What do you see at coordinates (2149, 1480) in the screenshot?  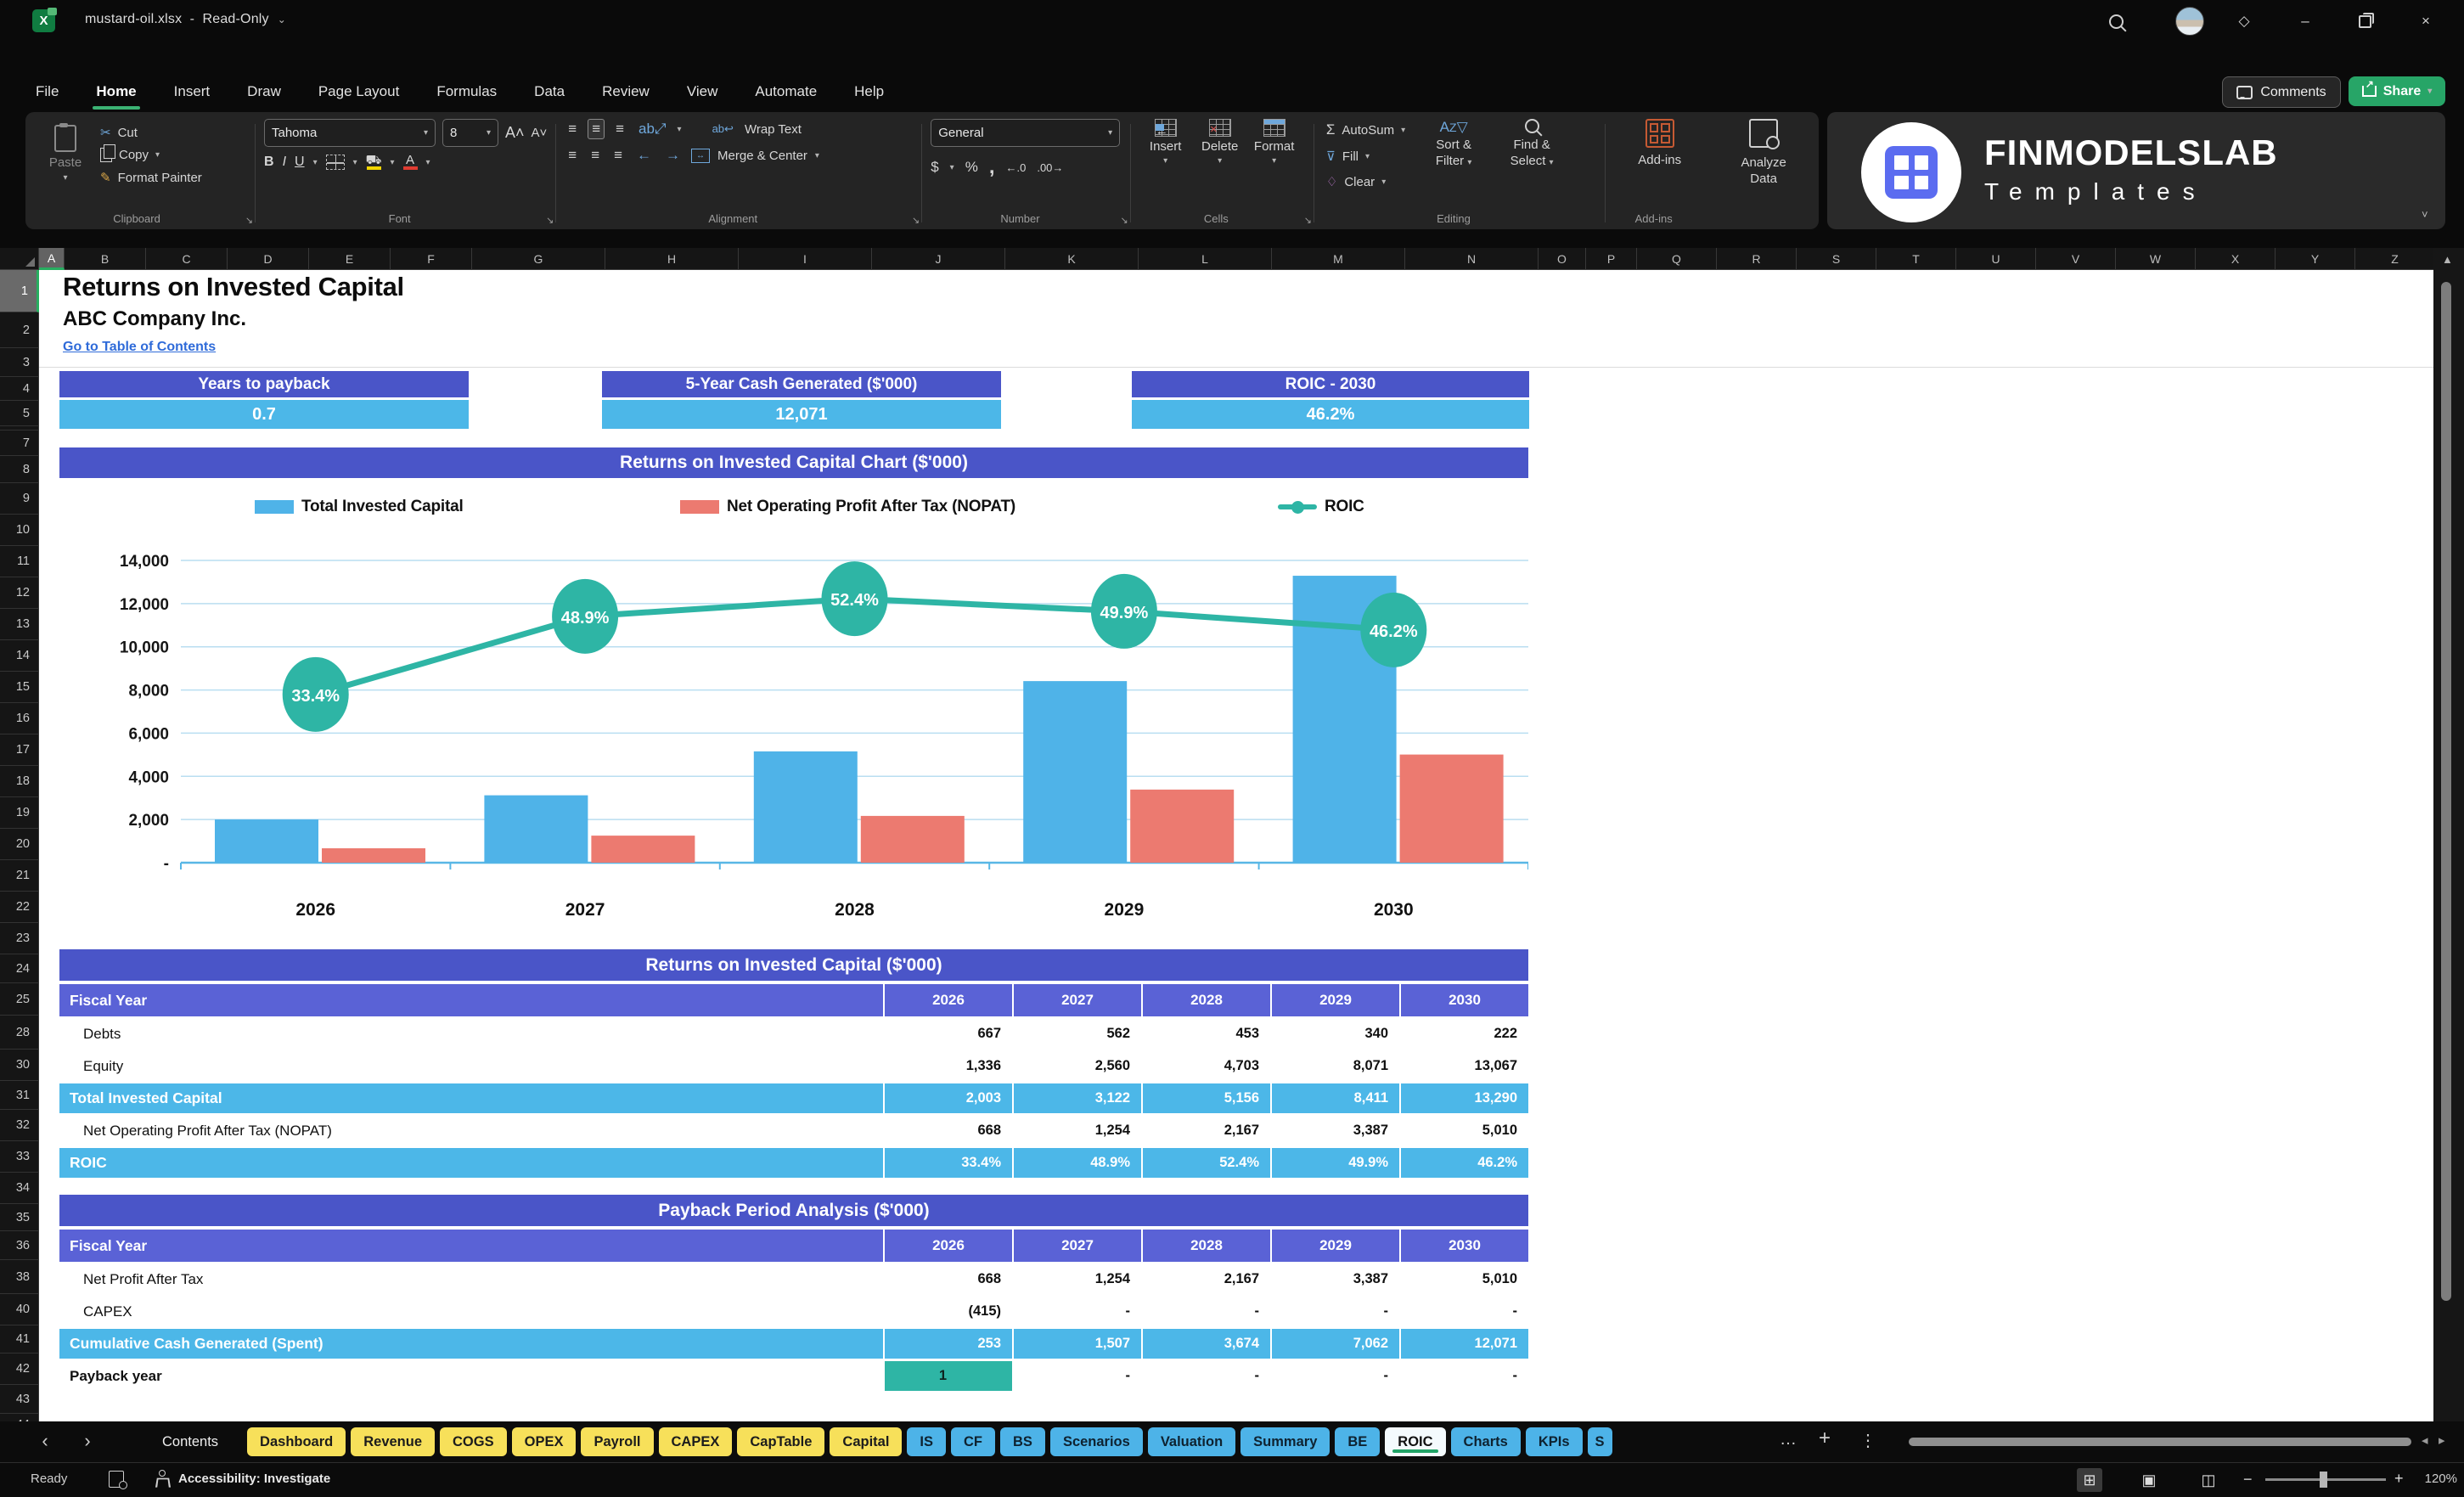 I see `page-layout-view-button: ▣` at bounding box center [2149, 1480].